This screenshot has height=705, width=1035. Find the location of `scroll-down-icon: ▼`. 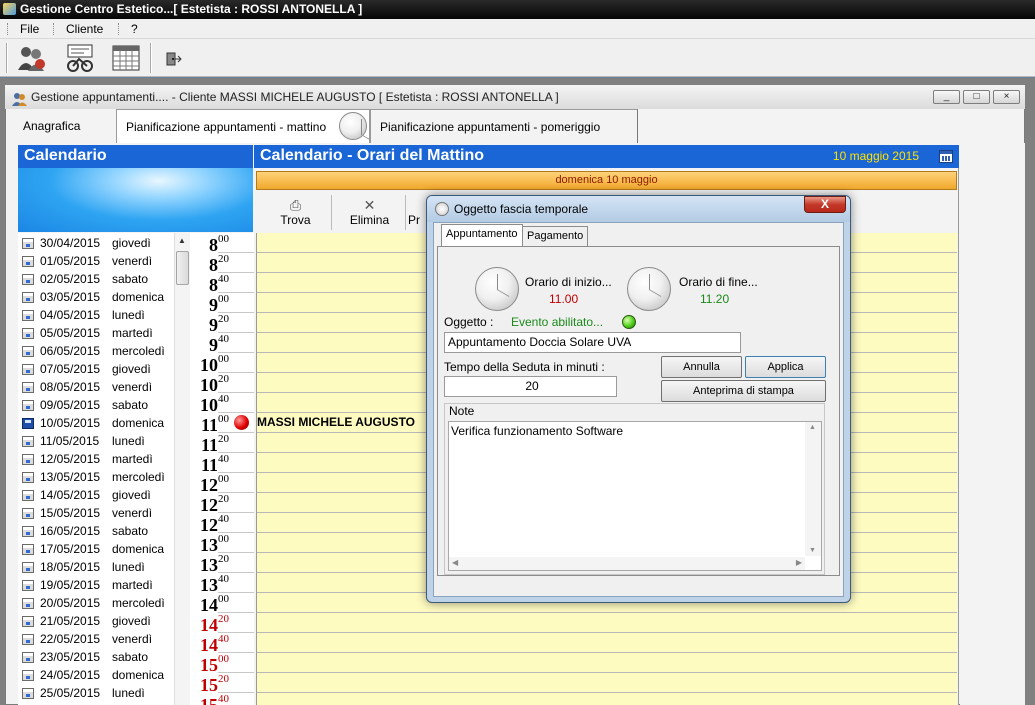

scroll-down-icon: ▼ is located at coordinates (812, 550).